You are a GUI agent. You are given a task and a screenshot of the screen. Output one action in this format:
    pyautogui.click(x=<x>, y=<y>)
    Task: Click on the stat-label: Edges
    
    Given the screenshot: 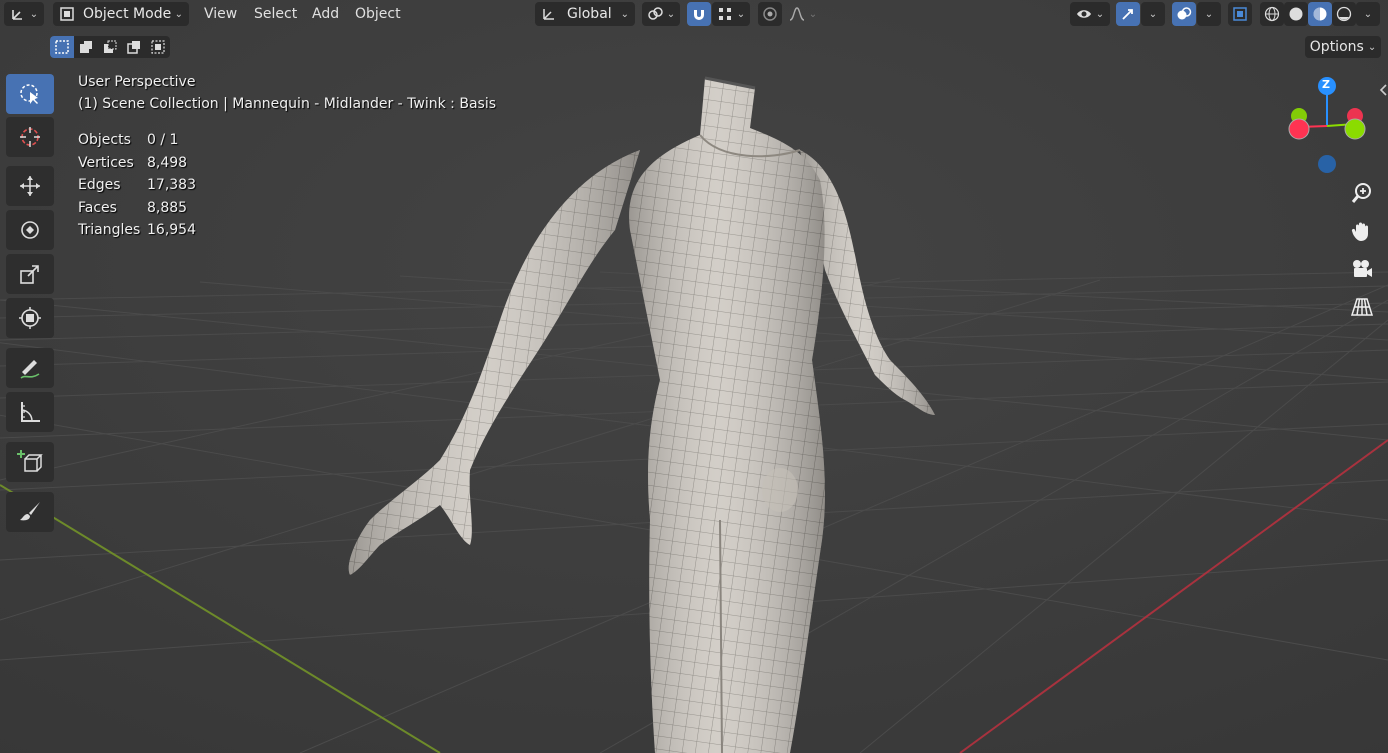 What is the action you would take?
    pyautogui.click(x=99, y=185)
    